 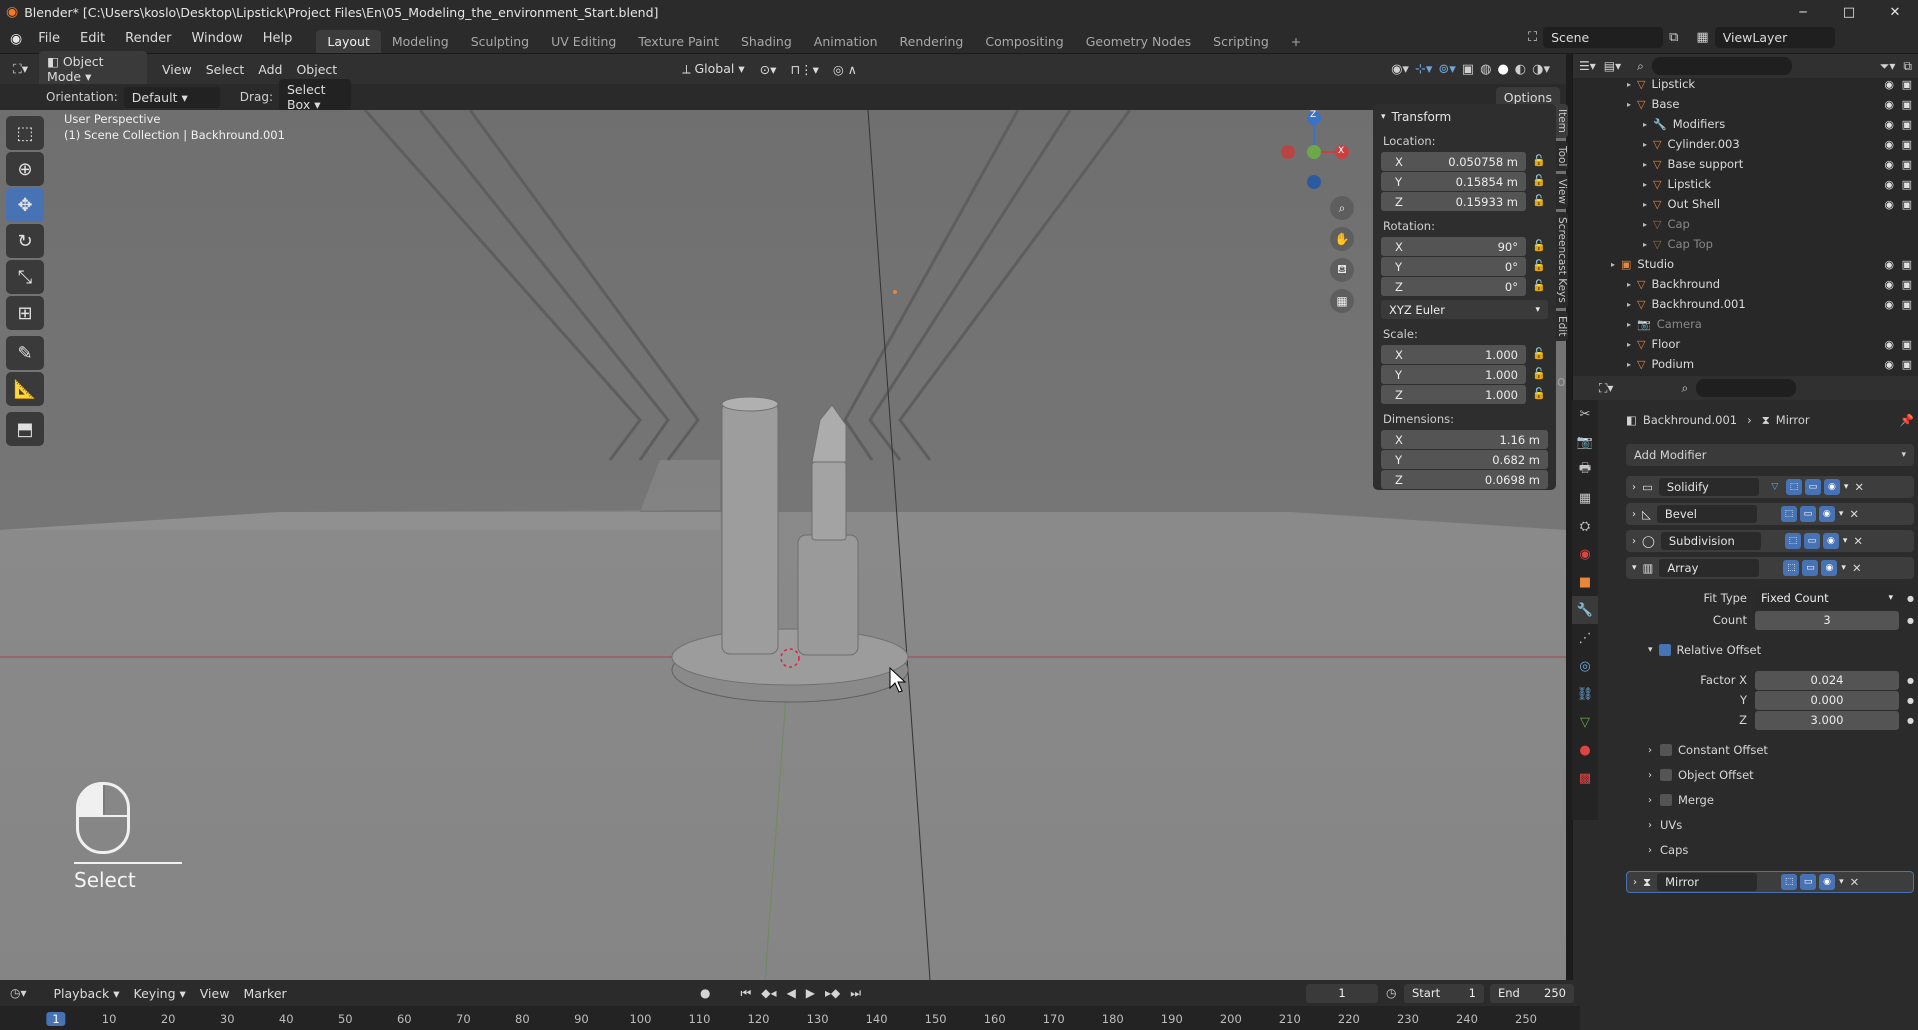 What do you see at coordinates (932, 41) in the screenshot?
I see `tab-rendering: Rendering` at bounding box center [932, 41].